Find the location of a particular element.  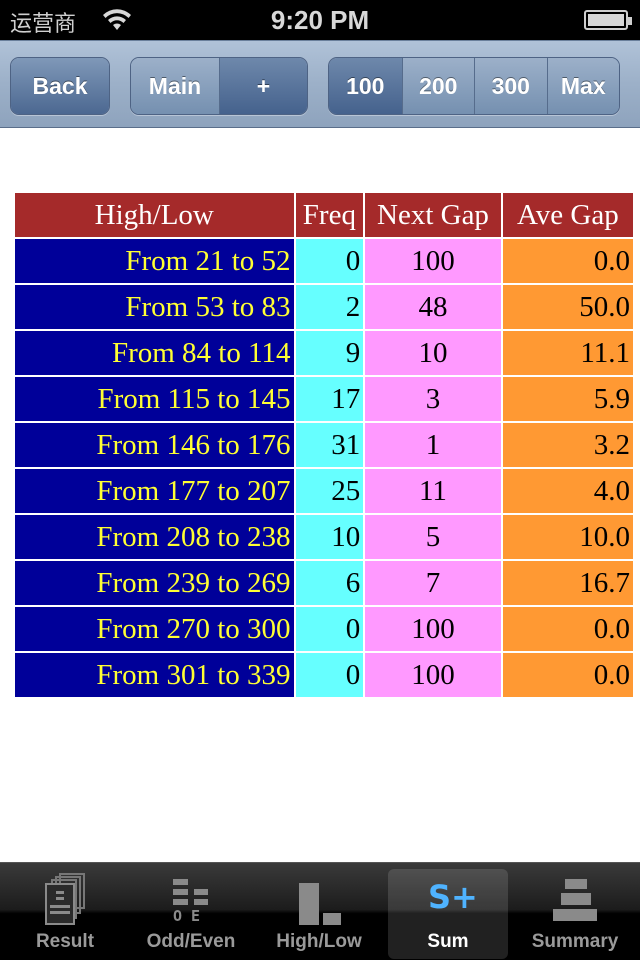

ave-gap-cell: 50.0 is located at coordinates (567, 307).